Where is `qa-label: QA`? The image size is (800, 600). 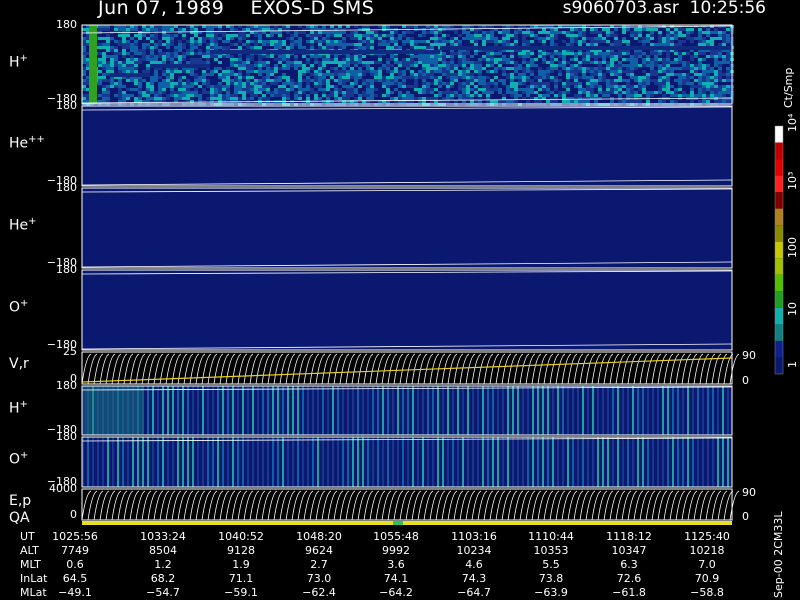 qa-label: QA is located at coordinates (19, 518).